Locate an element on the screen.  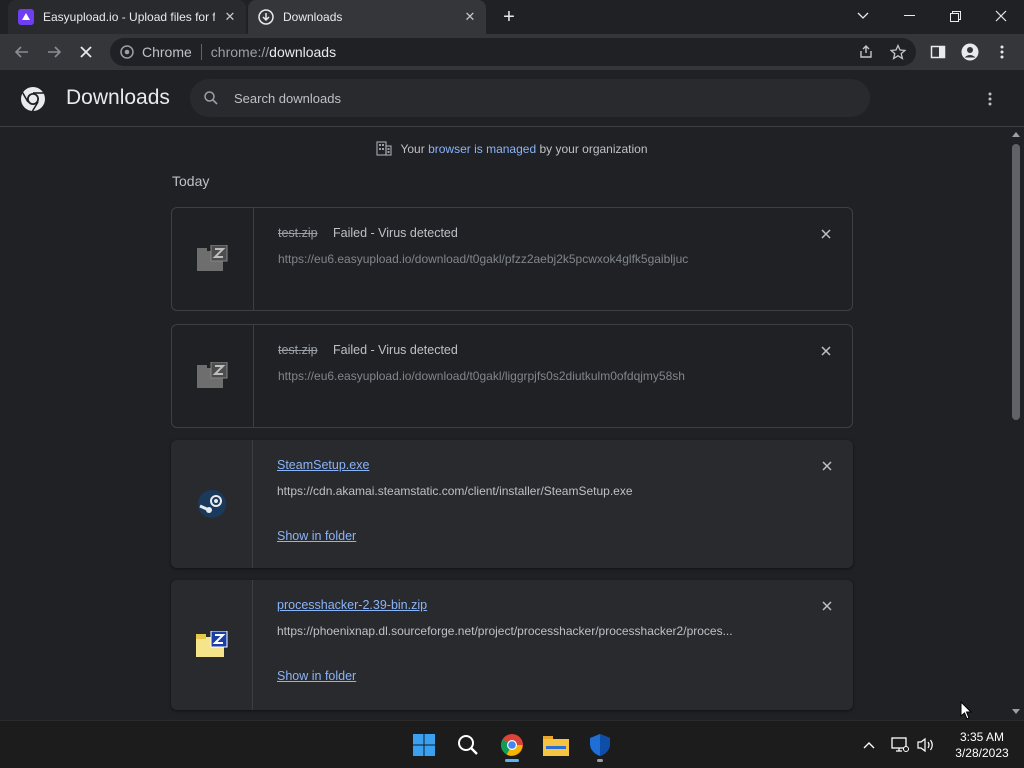
network-icon is located at coordinates (900, 745).